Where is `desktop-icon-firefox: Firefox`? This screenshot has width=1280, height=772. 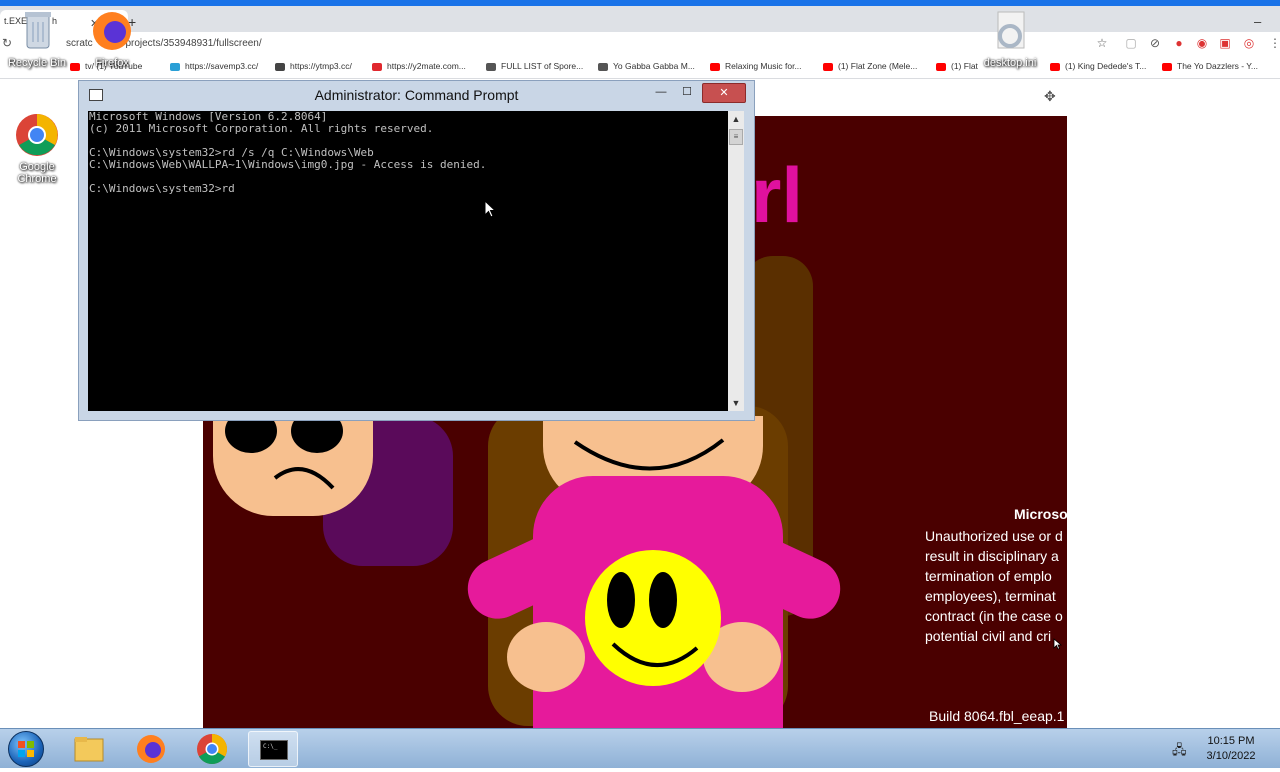 desktop-icon-firefox: Firefox is located at coordinates (112, 38).